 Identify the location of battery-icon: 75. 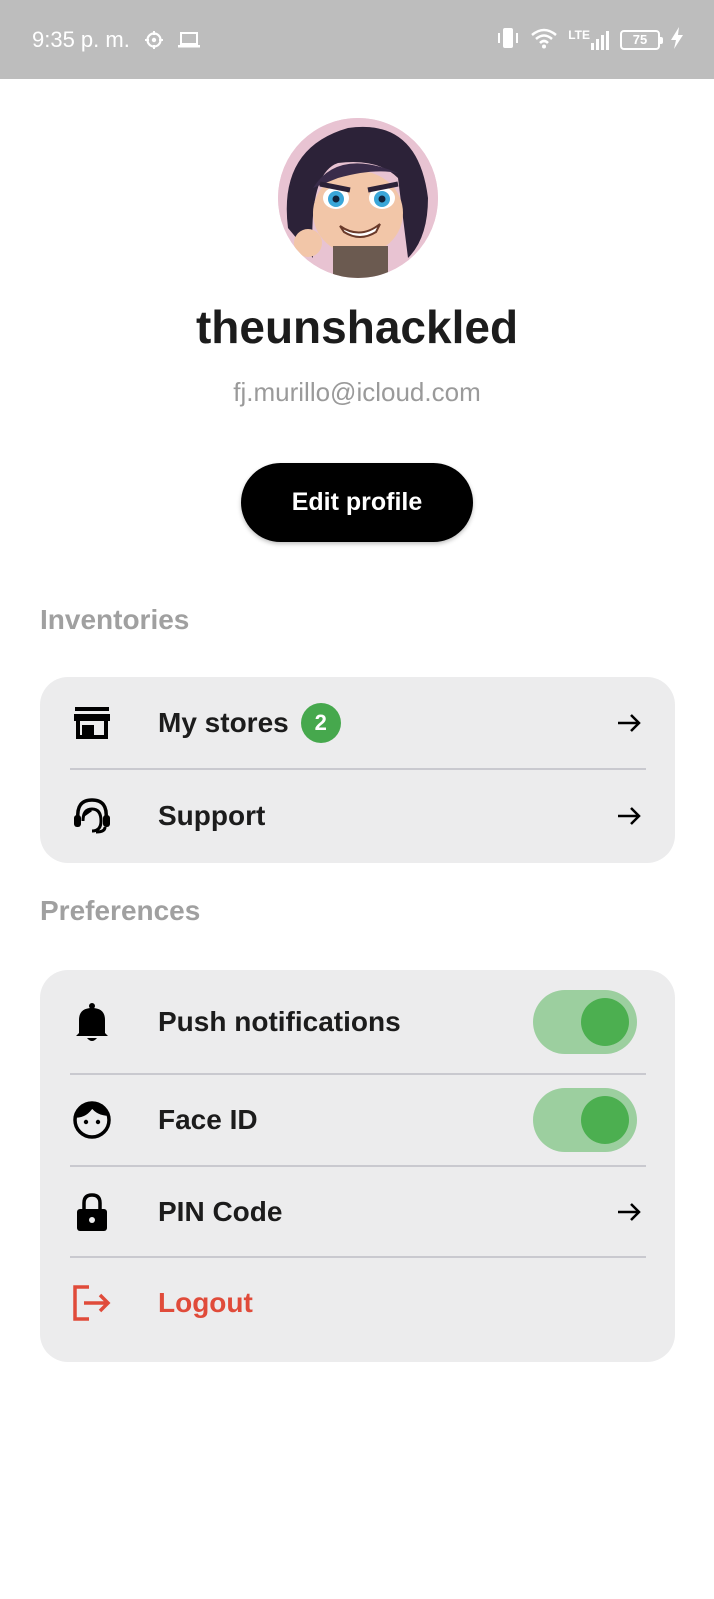
(641, 39).